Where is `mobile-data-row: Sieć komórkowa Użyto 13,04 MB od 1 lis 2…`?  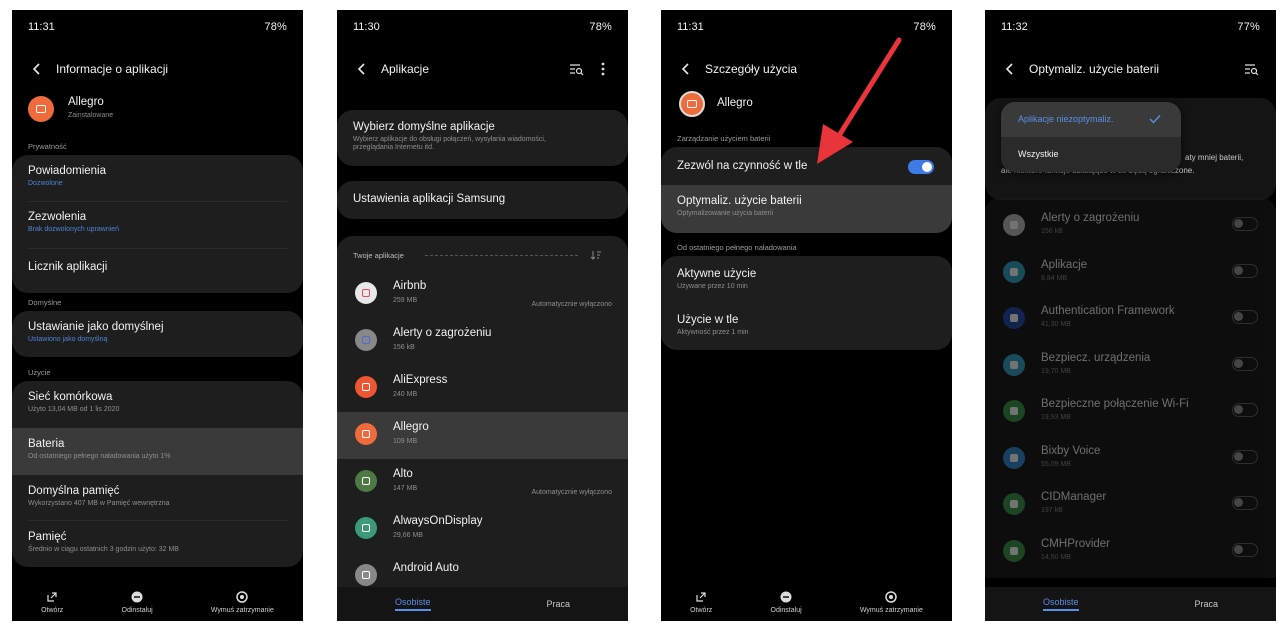
mobile-data-row: Sieć komórkowa Użyto 13,04 MB od 1 lis 2… is located at coordinates (157, 402).